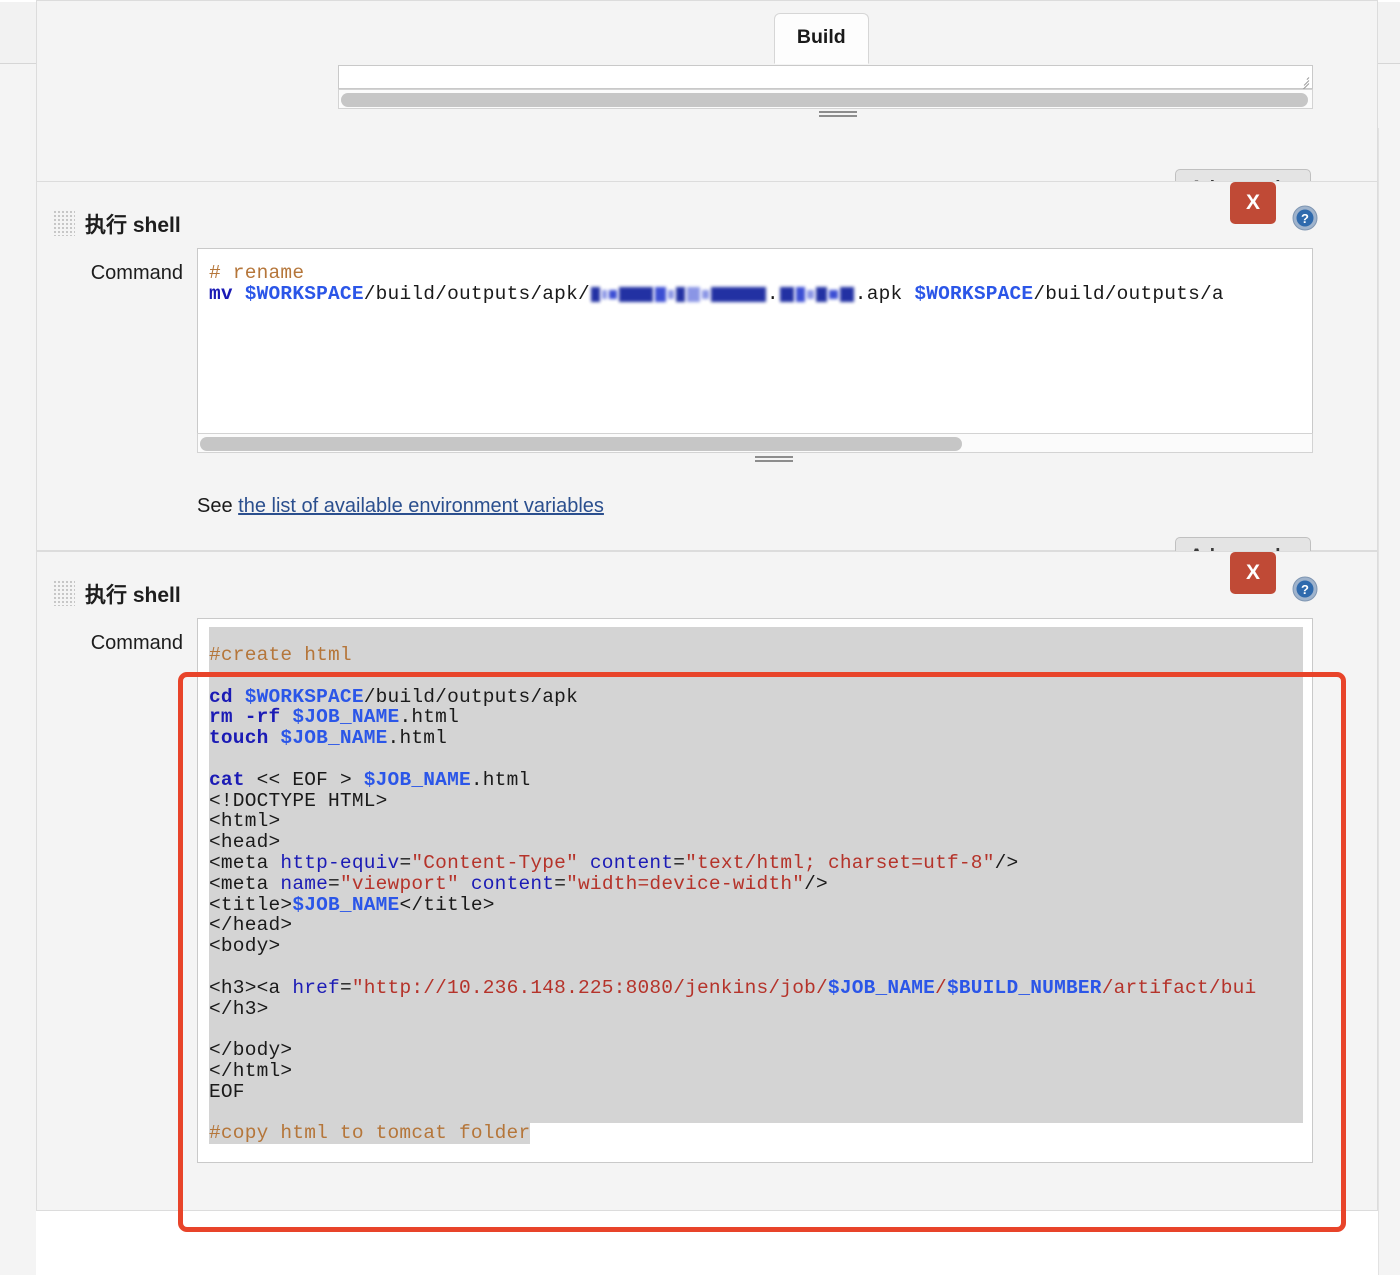 The width and height of the screenshot is (1400, 1275). I want to click on env-prefix-text: See, so click(215, 506).